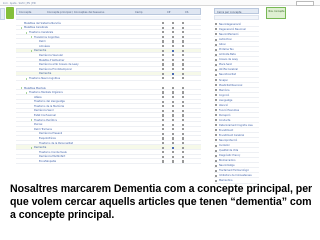 This screenshot has width=320, height=240. I want to click on tree-row: Trastorns Neurocognitius, so click(108, 78).